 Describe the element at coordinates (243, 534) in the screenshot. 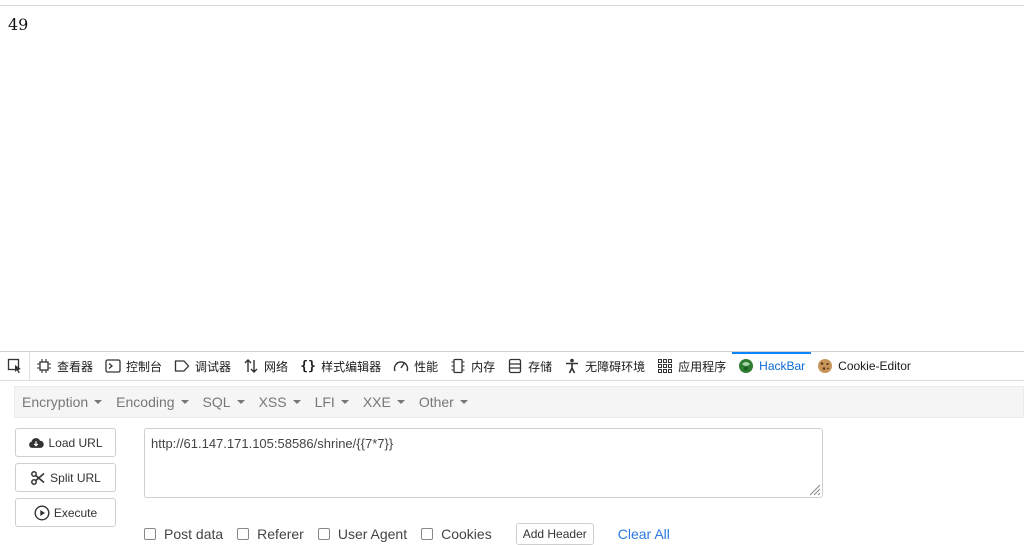

I see `referer-checkbox` at that location.